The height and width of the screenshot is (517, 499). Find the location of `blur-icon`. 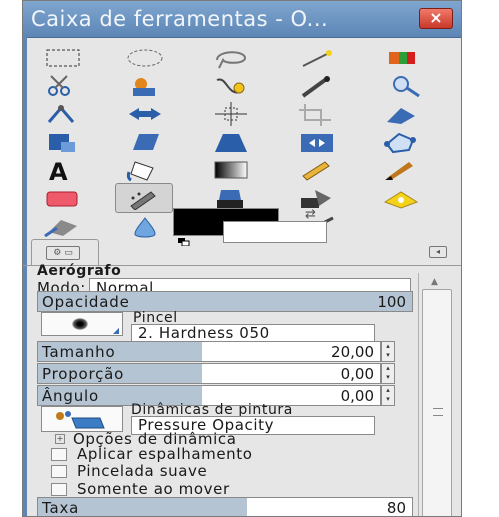

blur-icon is located at coordinates (145, 227).